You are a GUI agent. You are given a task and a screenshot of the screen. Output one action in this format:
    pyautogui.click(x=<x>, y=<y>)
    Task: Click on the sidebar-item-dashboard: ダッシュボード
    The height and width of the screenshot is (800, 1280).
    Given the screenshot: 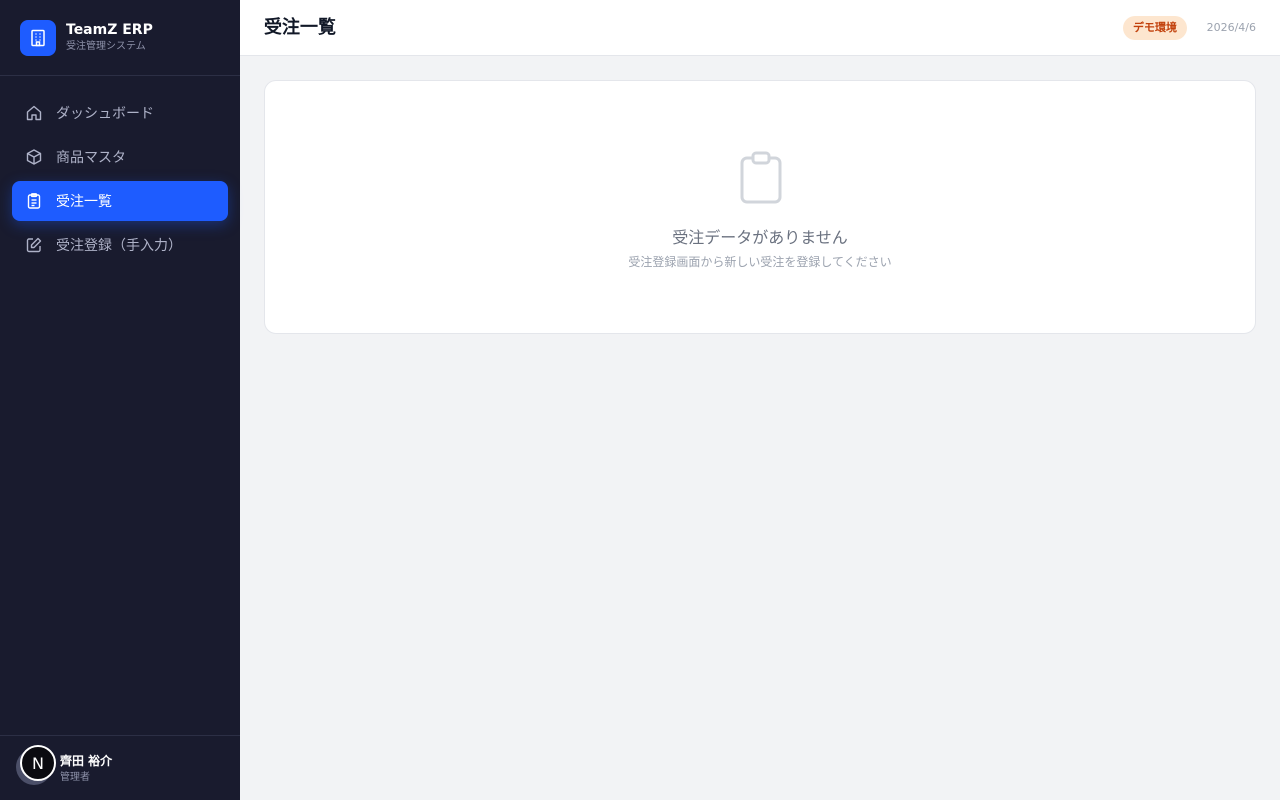 What is the action you would take?
    pyautogui.click(x=120, y=113)
    